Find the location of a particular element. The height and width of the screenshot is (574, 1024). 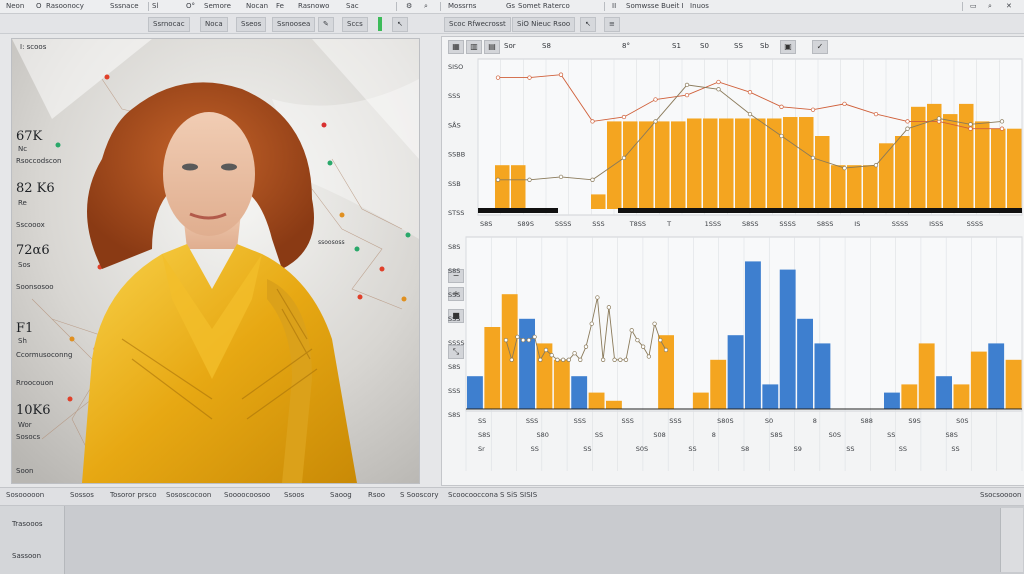

y-tick-label: SISO is located at coordinates (455, 67).